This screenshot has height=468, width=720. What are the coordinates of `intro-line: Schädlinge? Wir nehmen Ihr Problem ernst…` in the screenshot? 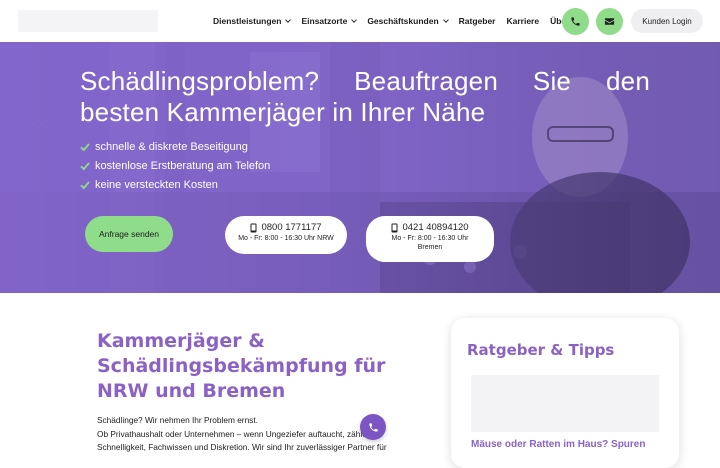 It's located at (177, 420).